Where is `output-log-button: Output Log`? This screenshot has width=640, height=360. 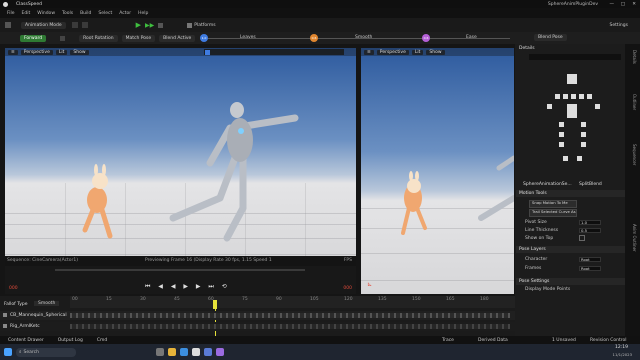
output-log-button: Output Log is located at coordinates (70, 340).